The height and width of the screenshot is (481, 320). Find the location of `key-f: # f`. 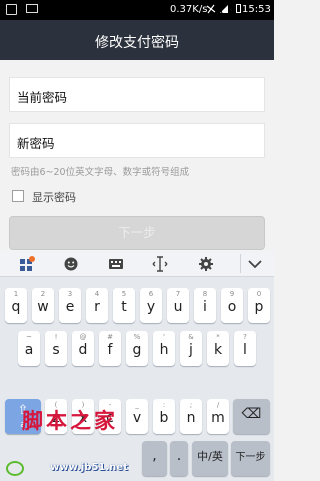

key-f: # f is located at coordinates (110, 348).